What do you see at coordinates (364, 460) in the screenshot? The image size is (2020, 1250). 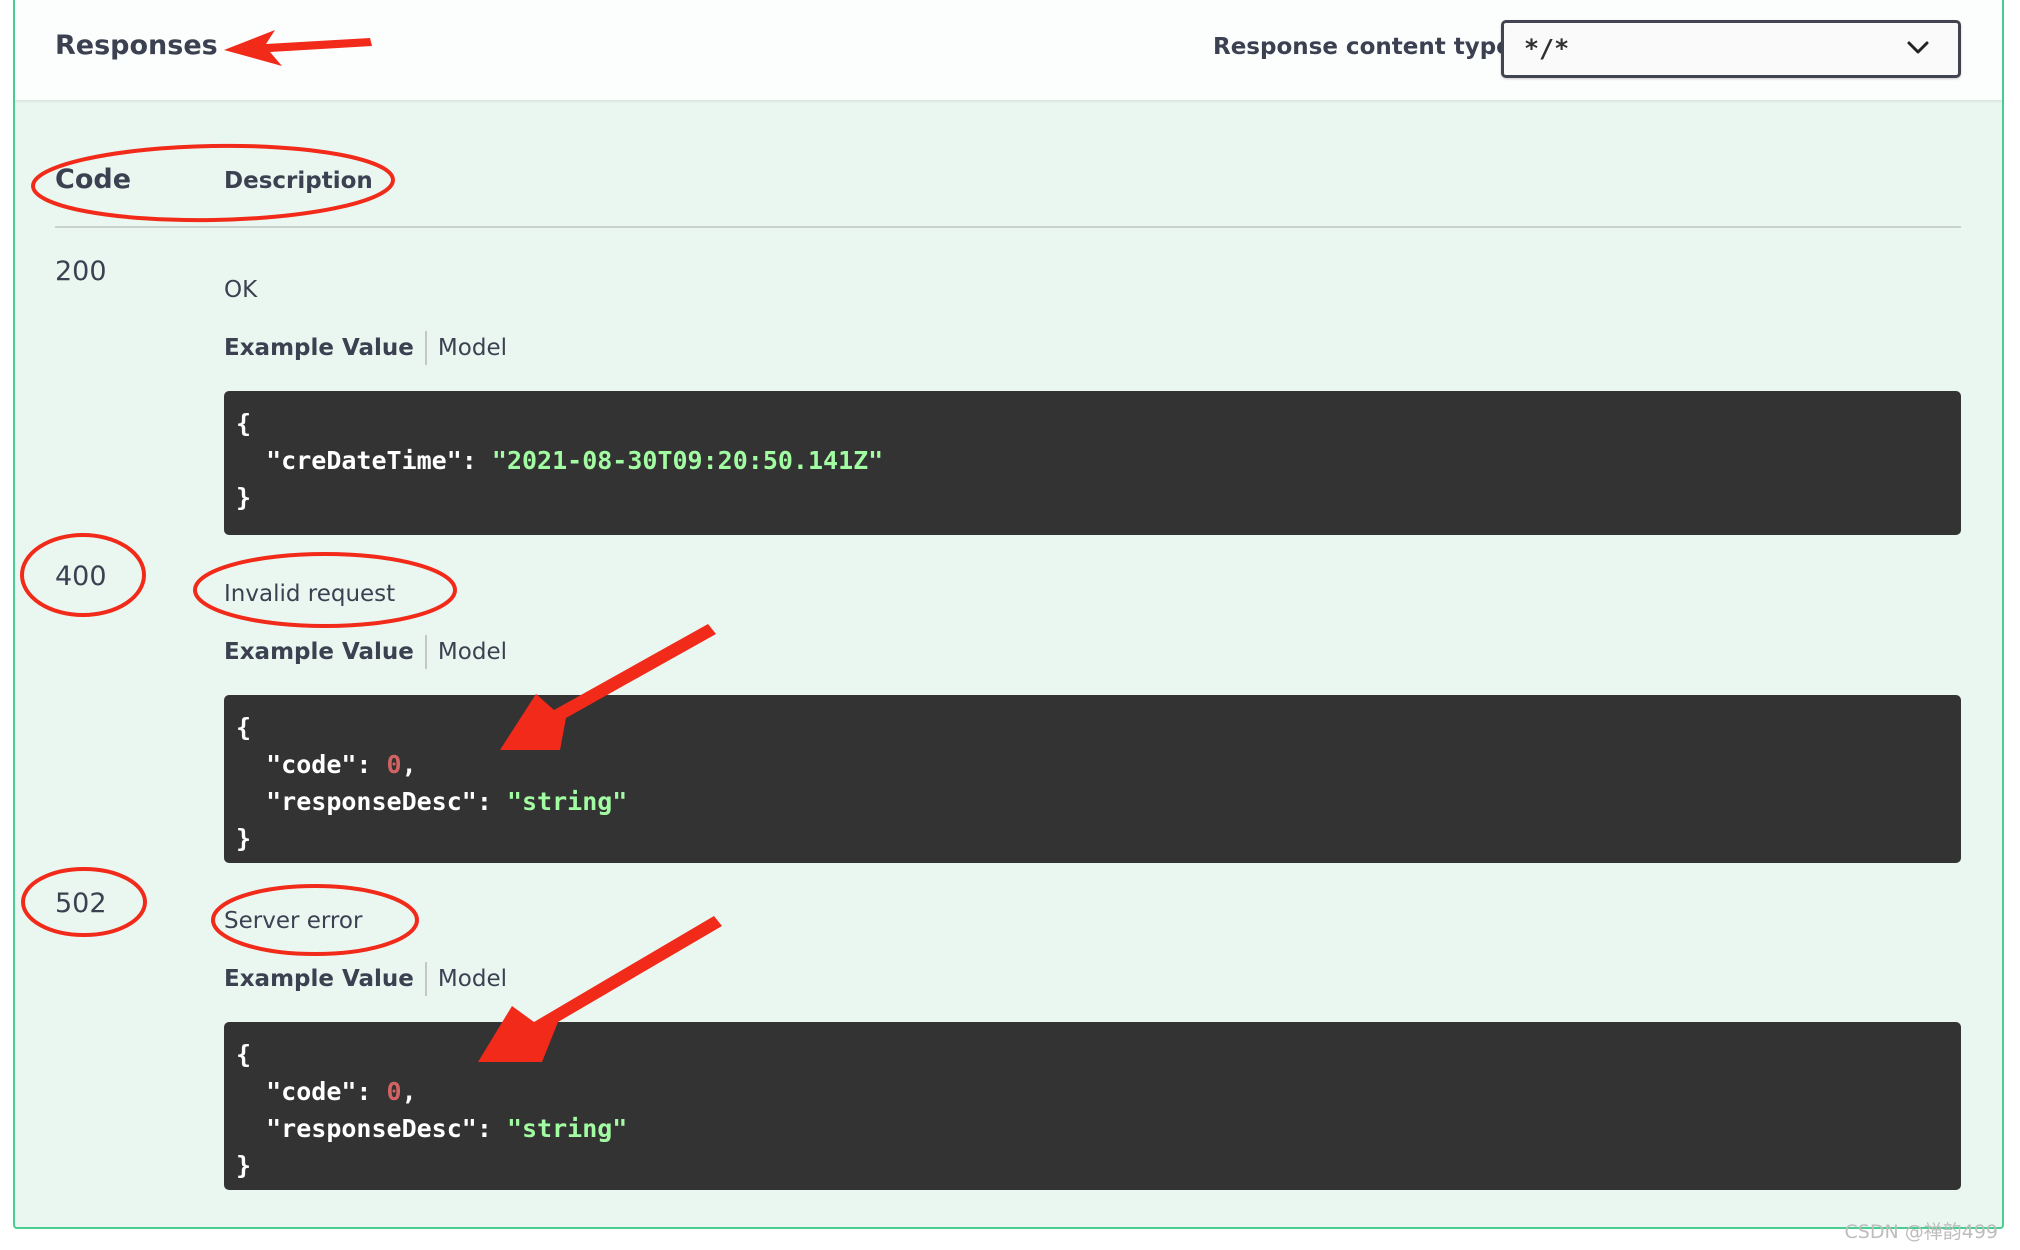 I see `json-key: "creDateTime"` at bounding box center [364, 460].